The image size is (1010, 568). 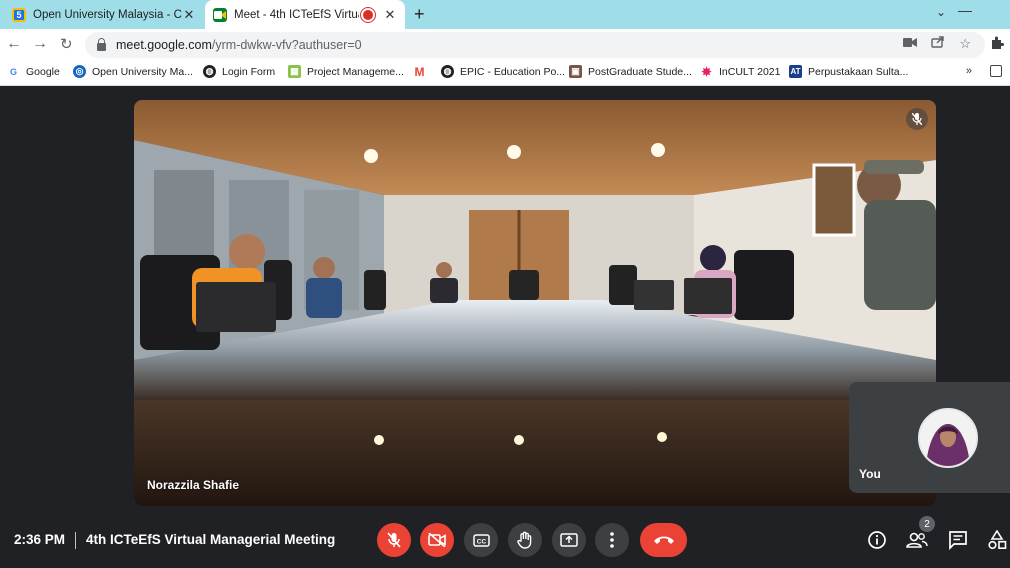 What do you see at coordinates (79, 71) in the screenshot?
I see `oum-icon: ◎` at bounding box center [79, 71].